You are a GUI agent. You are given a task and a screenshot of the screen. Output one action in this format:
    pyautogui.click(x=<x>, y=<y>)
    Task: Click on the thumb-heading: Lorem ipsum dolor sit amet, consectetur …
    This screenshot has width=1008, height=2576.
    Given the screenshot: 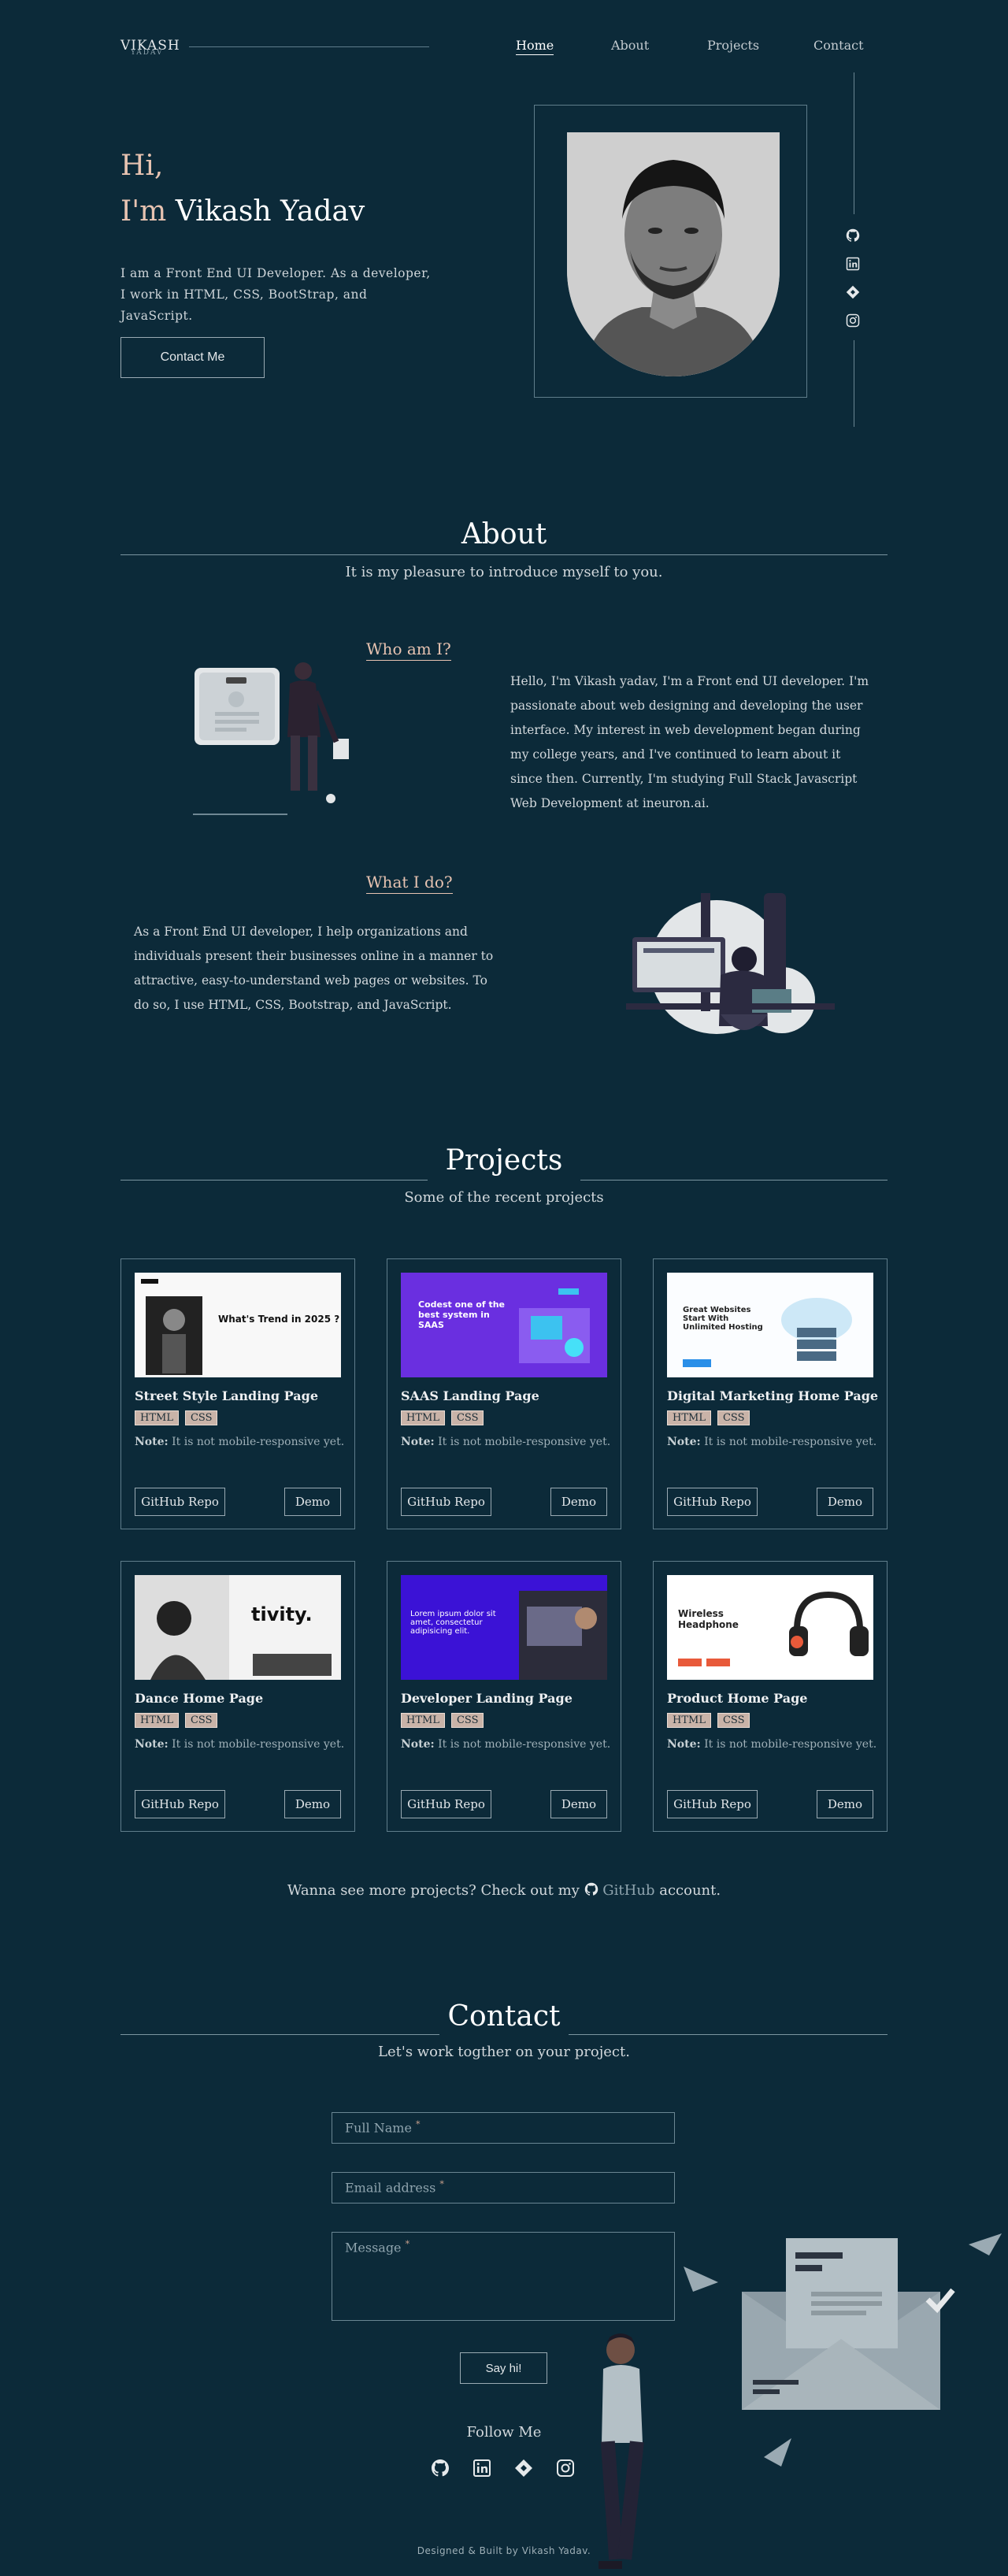 What is the action you would take?
    pyautogui.click(x=453, y=1623)
    